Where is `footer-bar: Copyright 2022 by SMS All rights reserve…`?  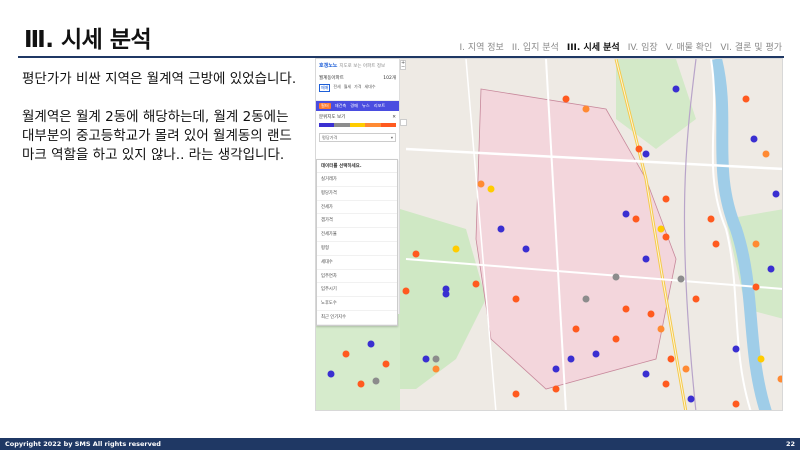
footer-bar: Copyright 2022 by SMS All rights reserve… is located at coordinates (400, 444).